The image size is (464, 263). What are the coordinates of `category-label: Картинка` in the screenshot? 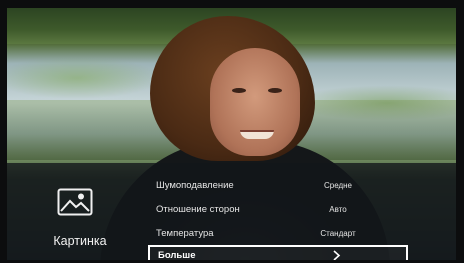 It's located at (80, 241).